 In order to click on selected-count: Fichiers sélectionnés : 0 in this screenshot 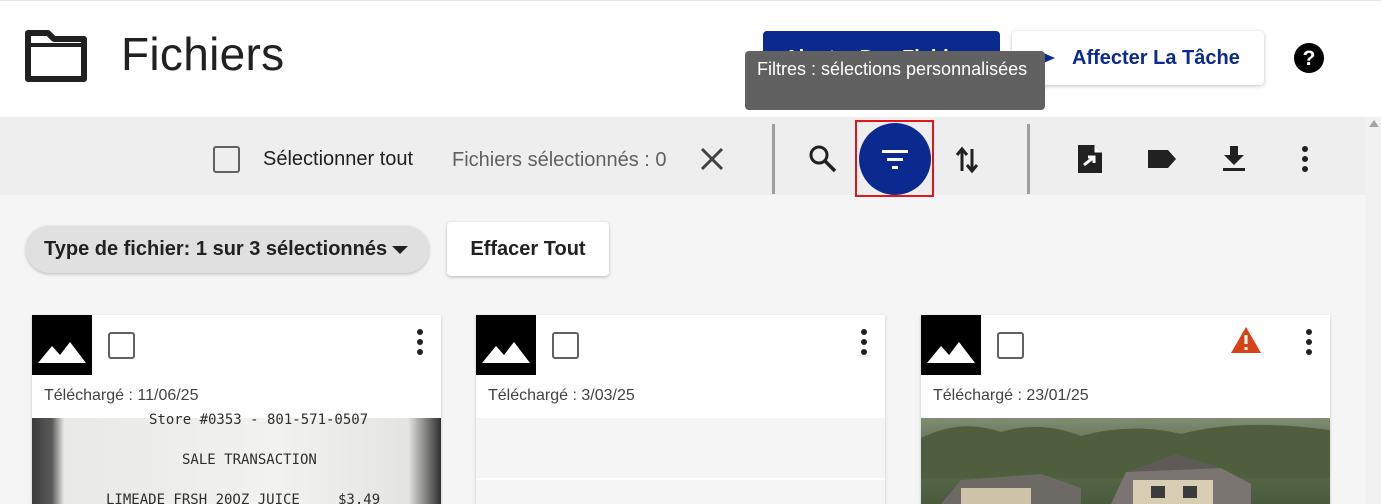, I will do `click(559, 160)`.